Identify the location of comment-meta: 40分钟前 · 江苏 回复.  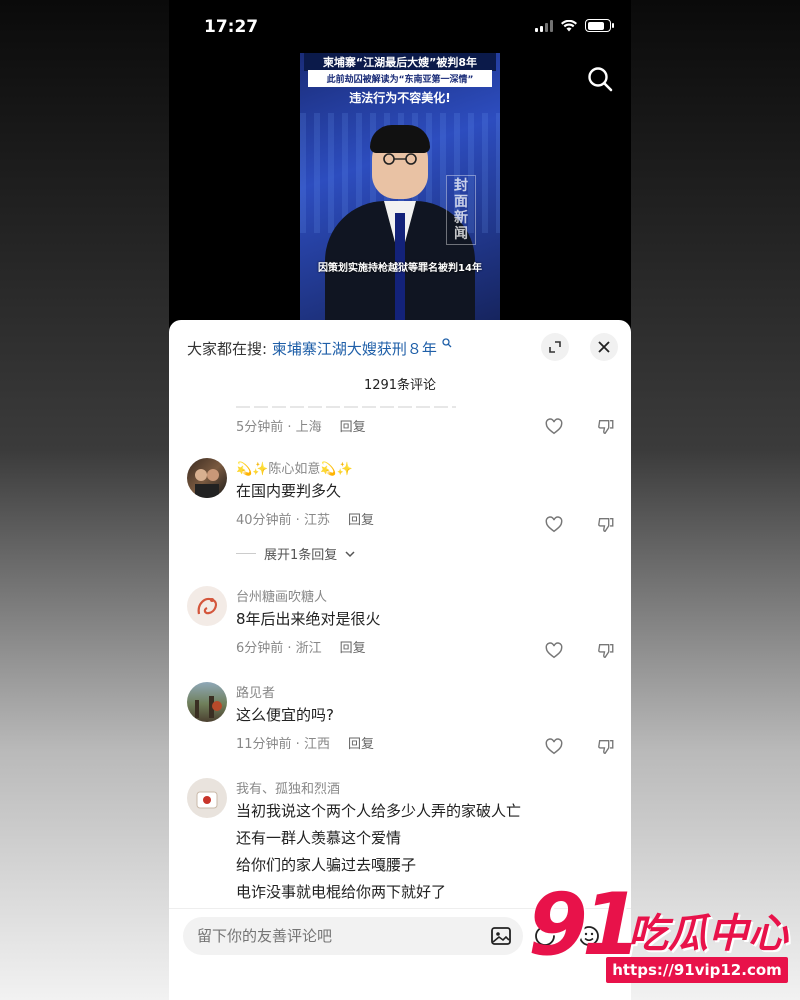
(386, 518).